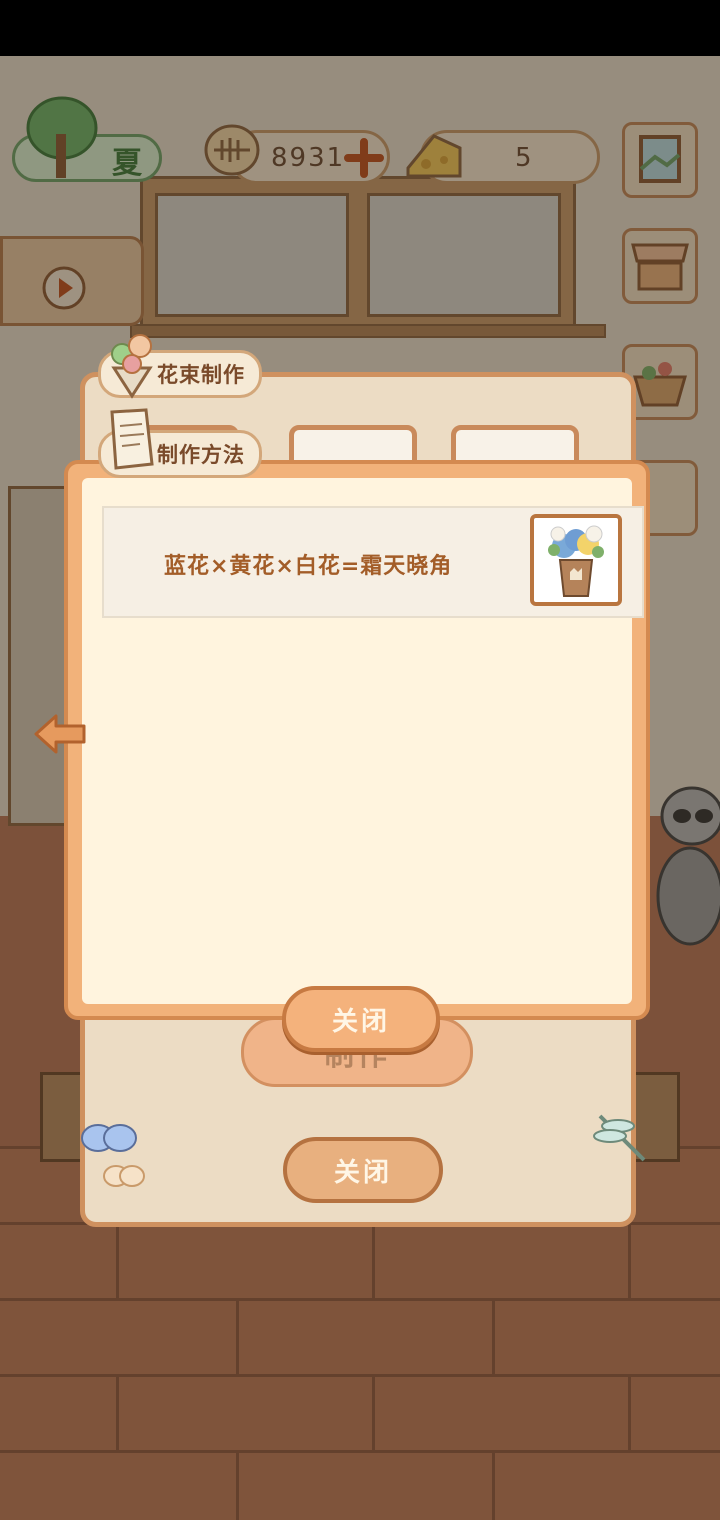  Describe the element at coordinates (132, 439) in the screenshot. I see `recipe-note-icon` at that location.